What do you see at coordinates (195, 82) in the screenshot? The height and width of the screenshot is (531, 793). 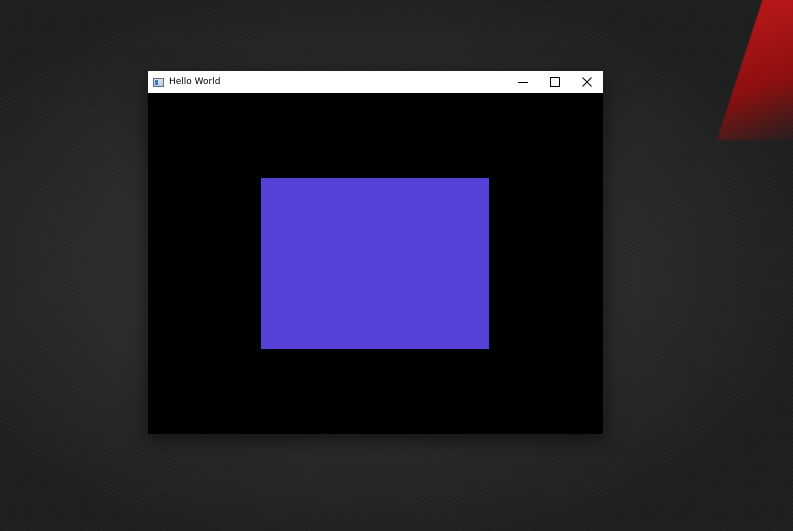 I see `window-title: Hello World` at bounding box center [195, 82].